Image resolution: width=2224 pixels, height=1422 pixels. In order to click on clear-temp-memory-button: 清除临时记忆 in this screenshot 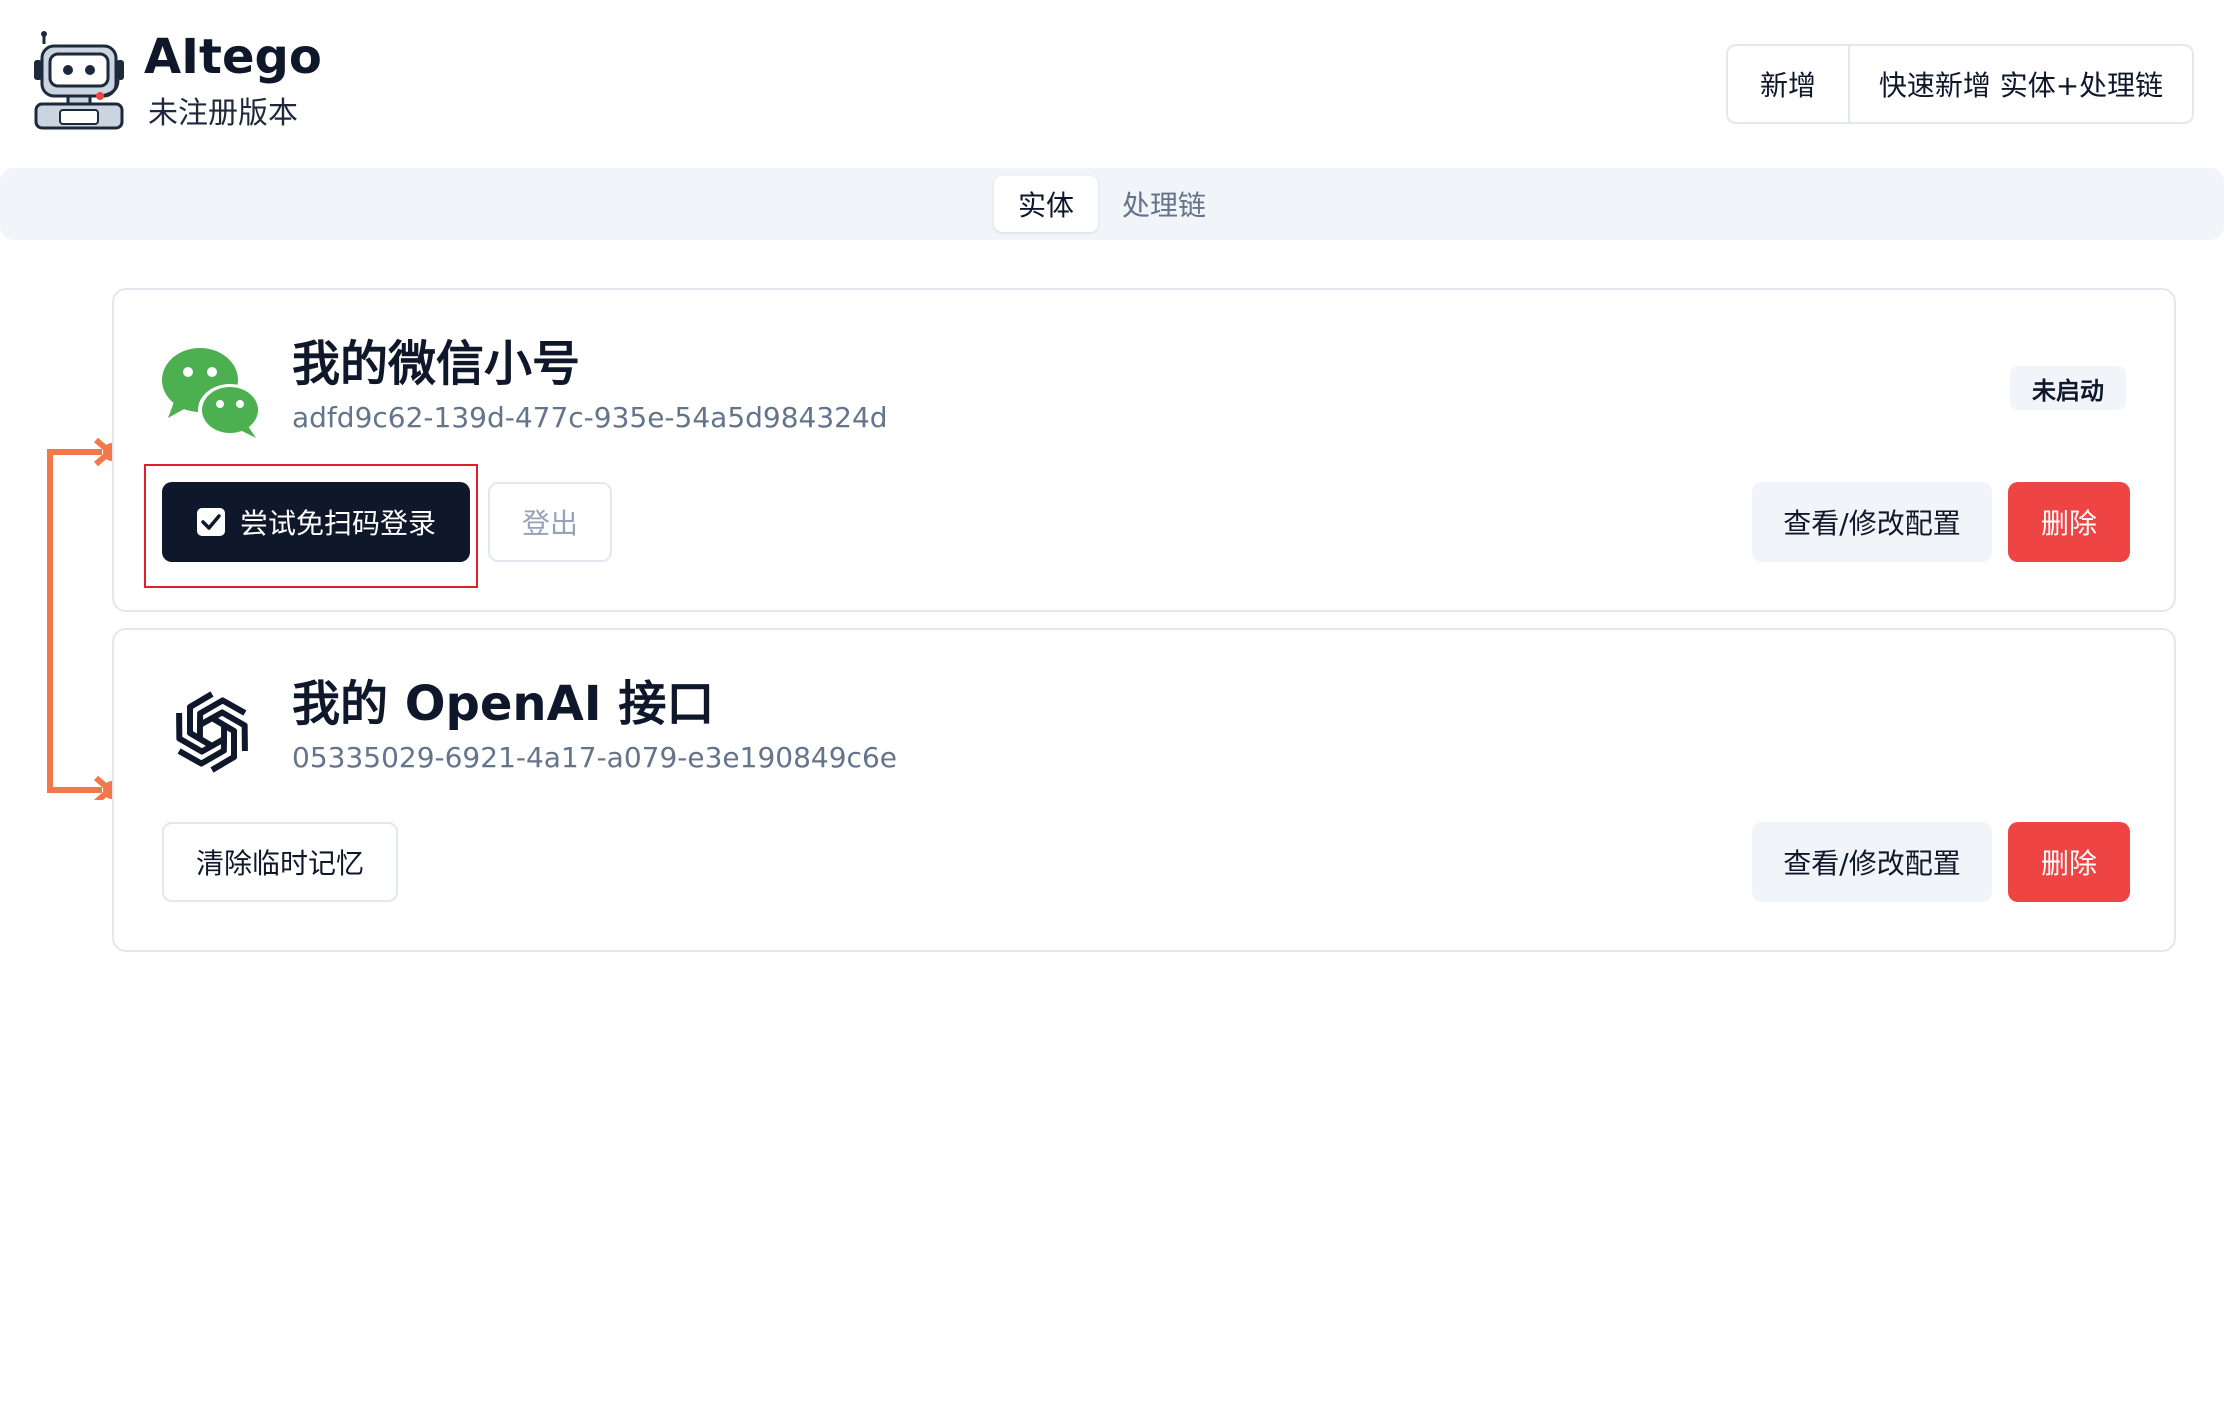, I will do `click(280, 862)`.